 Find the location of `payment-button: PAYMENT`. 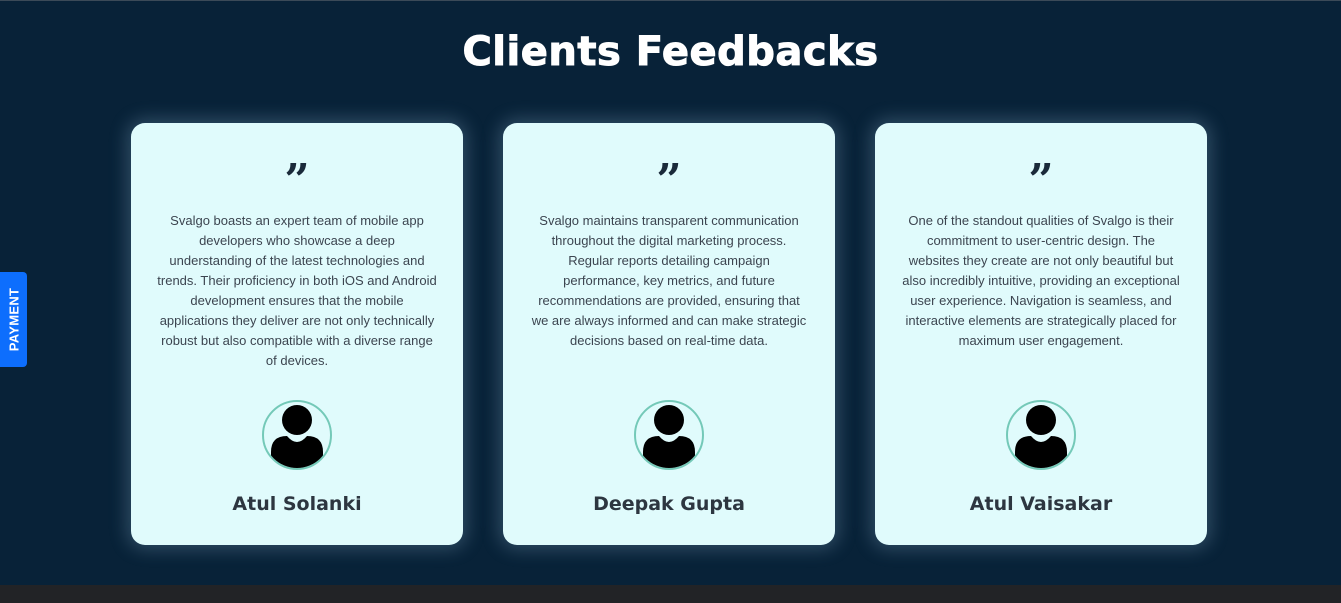

payment-button: PAYMENT is located at coordinates (13, 319).